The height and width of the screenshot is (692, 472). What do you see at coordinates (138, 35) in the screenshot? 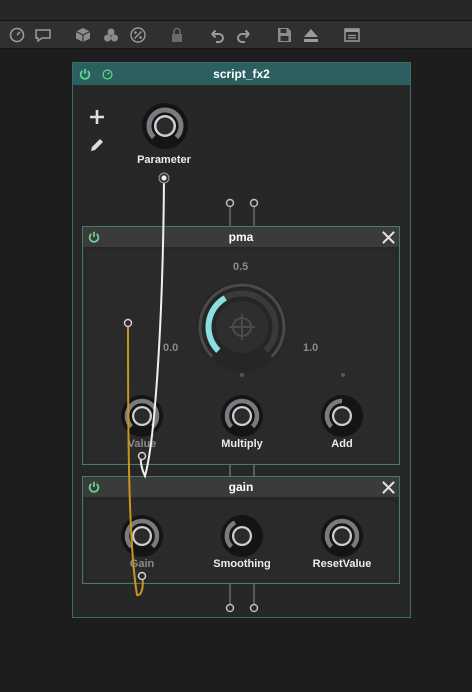
I see `percent-icon` at bounding box center [138, 35].